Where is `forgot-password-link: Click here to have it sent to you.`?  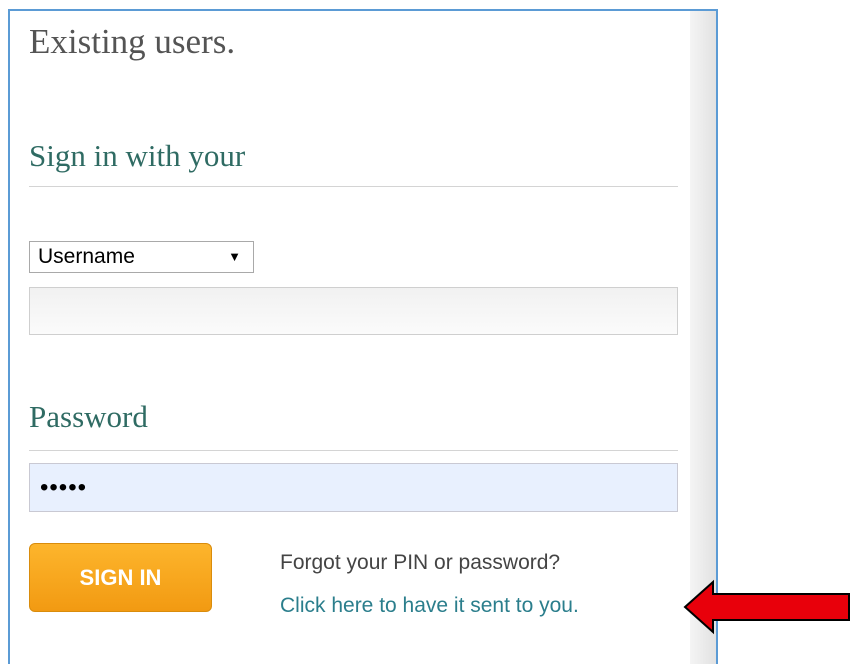 forgot-password-link: Click here to have it sent to you. is located at coordinates (429, 606).